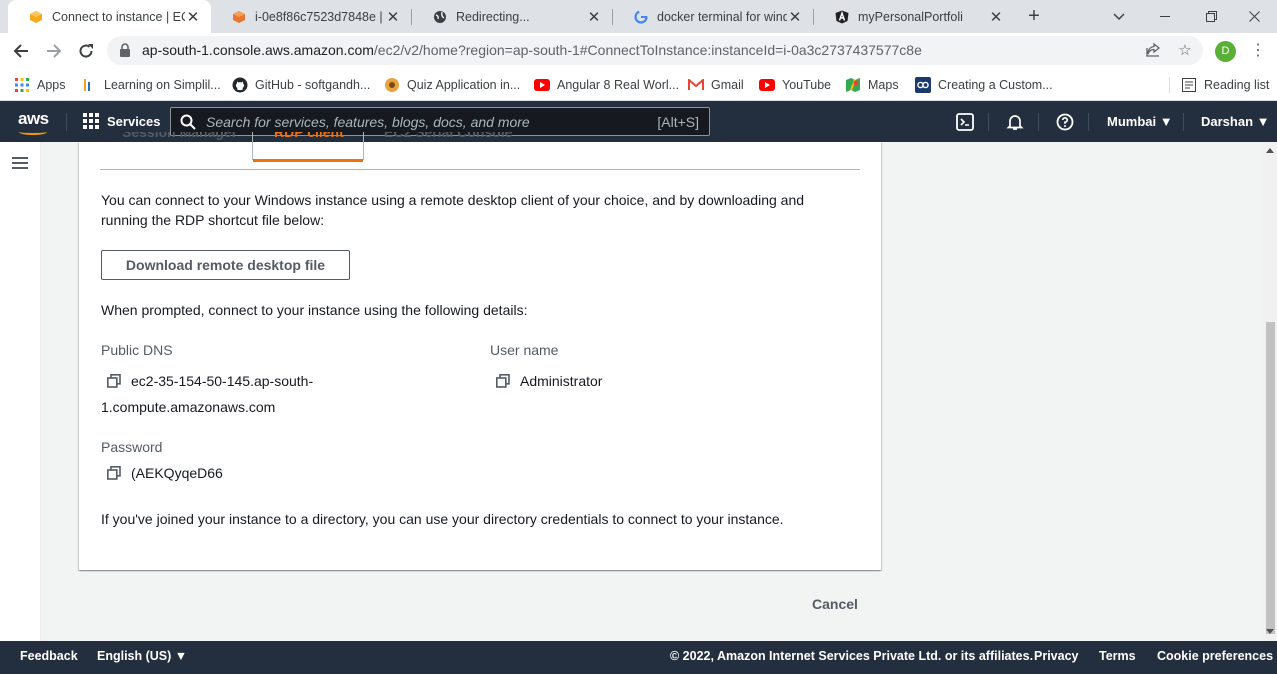 This screenshot has width=1277, height=674. Describe the element at coordinates (308, 147) in the screenshot. I see `tab-rdp-client: RDP client` at that location.